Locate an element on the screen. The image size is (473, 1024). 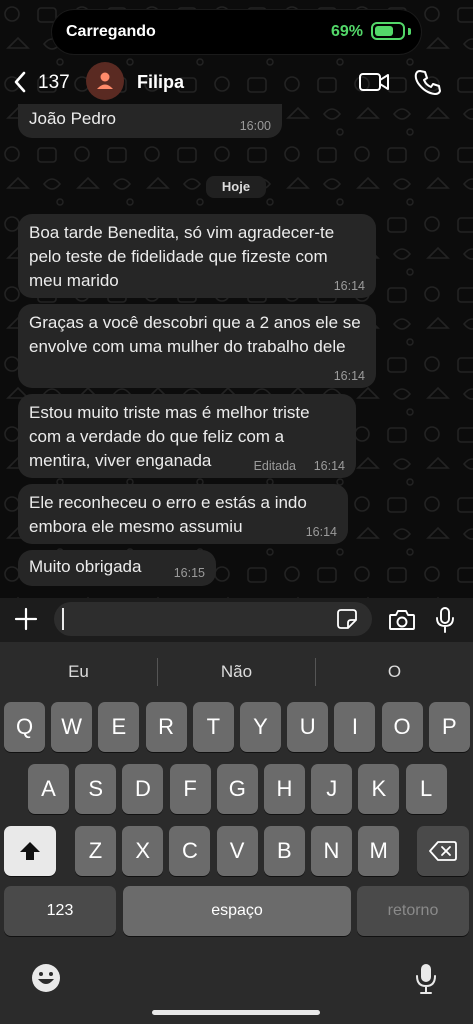
text-caret is located at coordinates (63, 619).